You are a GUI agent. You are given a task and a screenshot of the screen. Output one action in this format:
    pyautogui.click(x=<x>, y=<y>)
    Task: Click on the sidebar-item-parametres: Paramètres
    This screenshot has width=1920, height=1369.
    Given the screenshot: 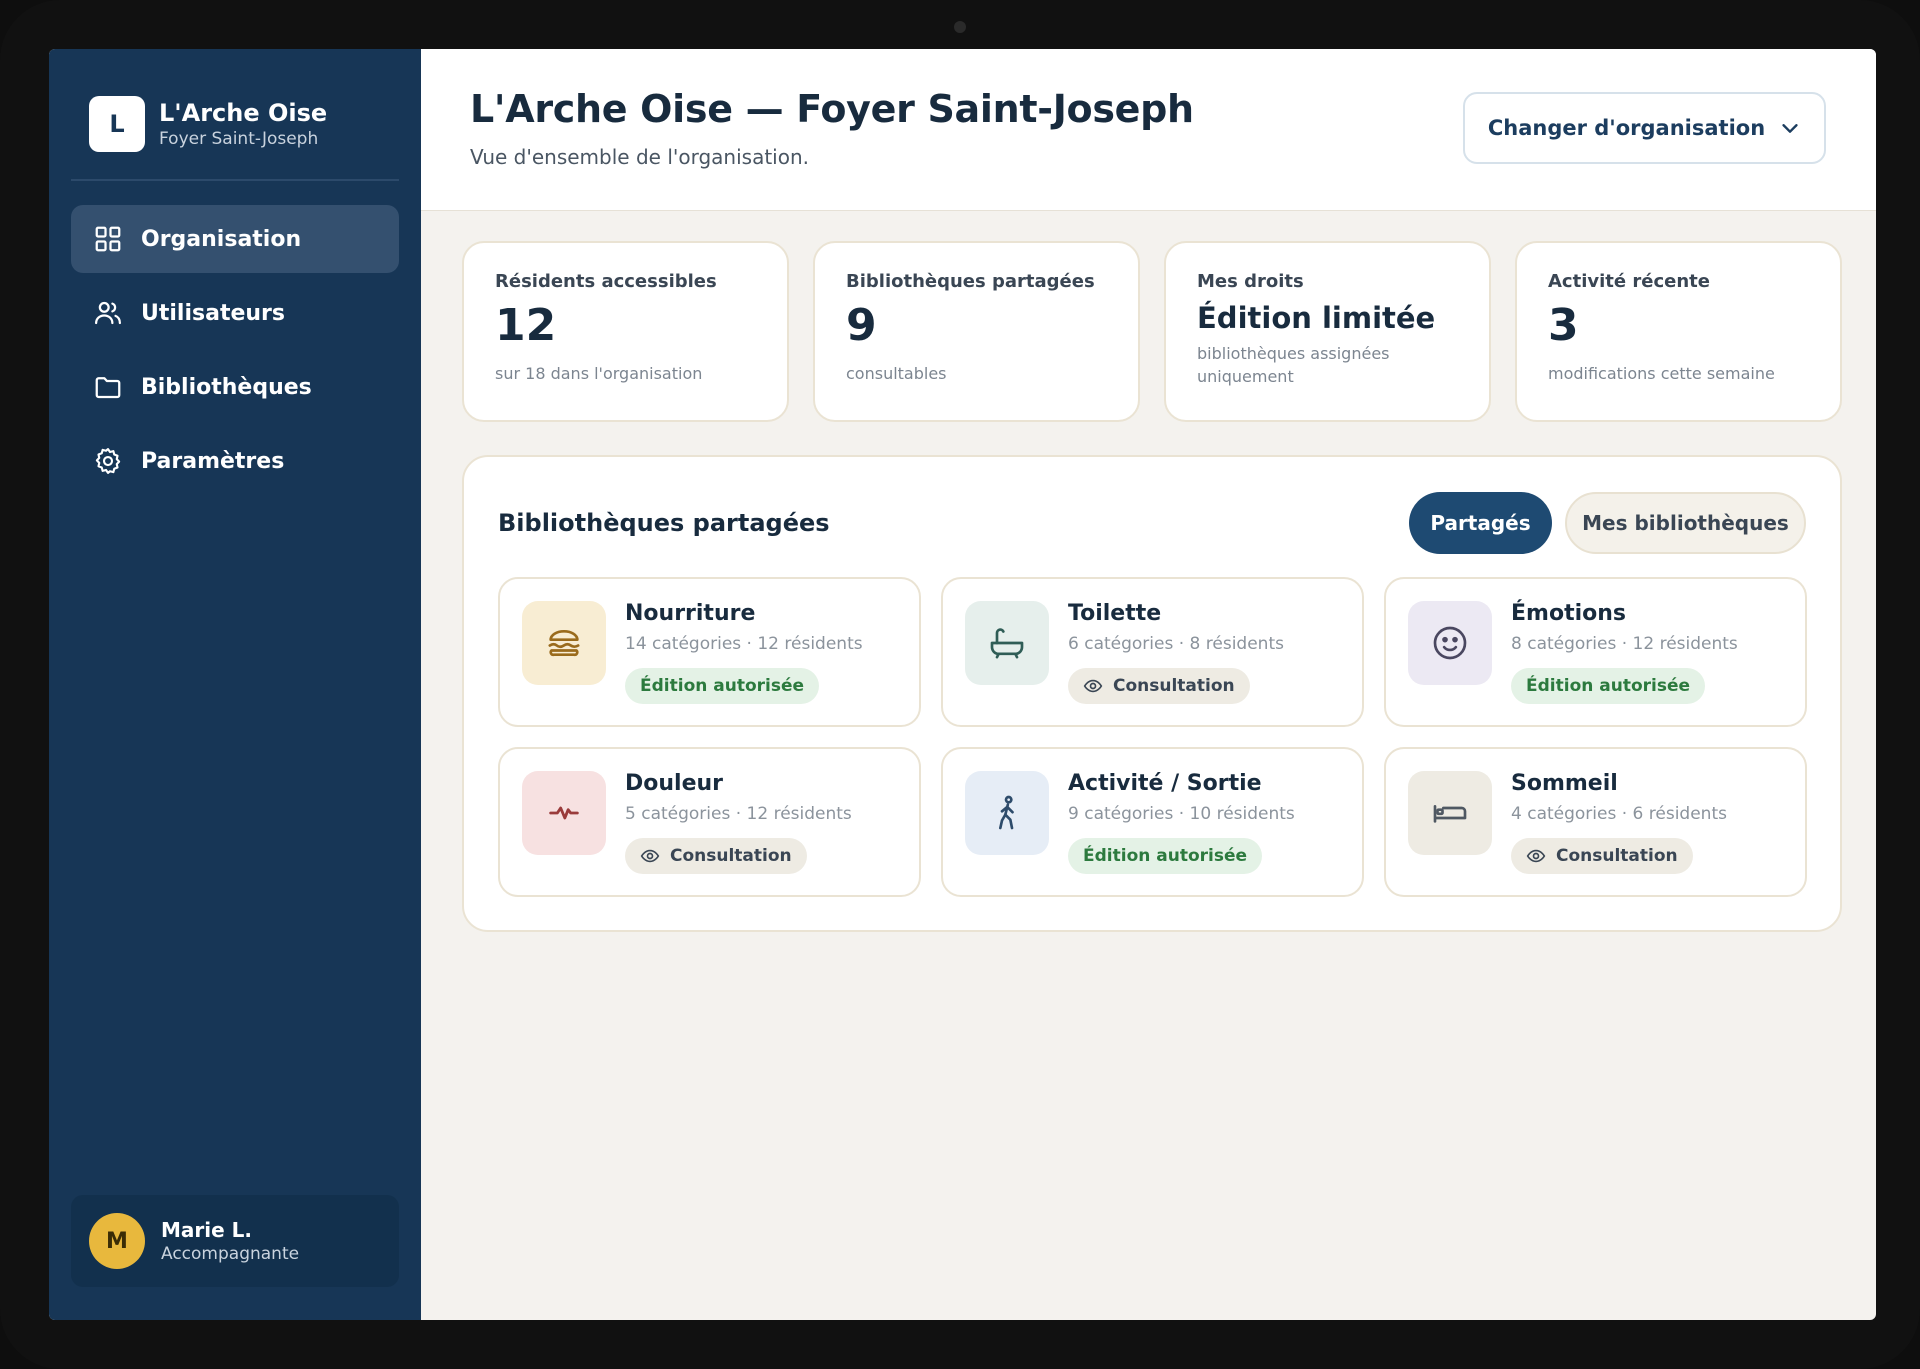 What is the action you would take?
    pyautogui.click(x=235, y=461)
    